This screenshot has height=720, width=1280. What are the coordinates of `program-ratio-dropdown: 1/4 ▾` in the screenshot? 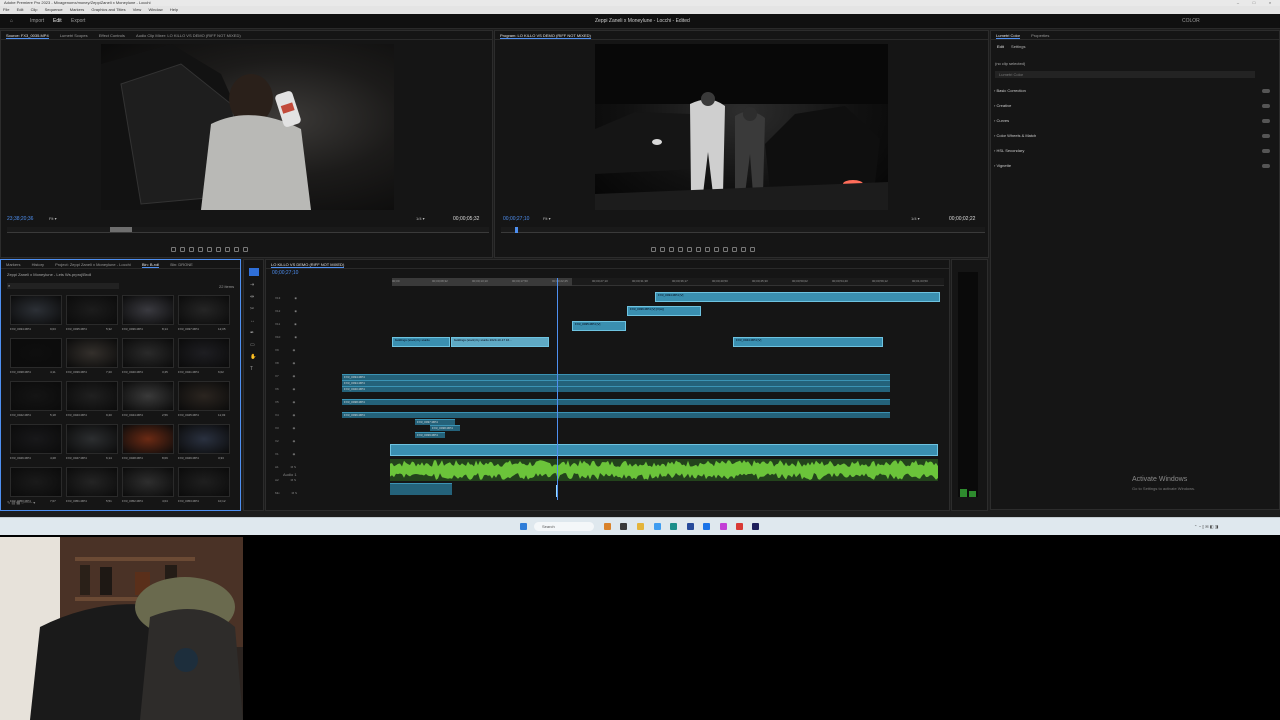 It's located at (915, 218).